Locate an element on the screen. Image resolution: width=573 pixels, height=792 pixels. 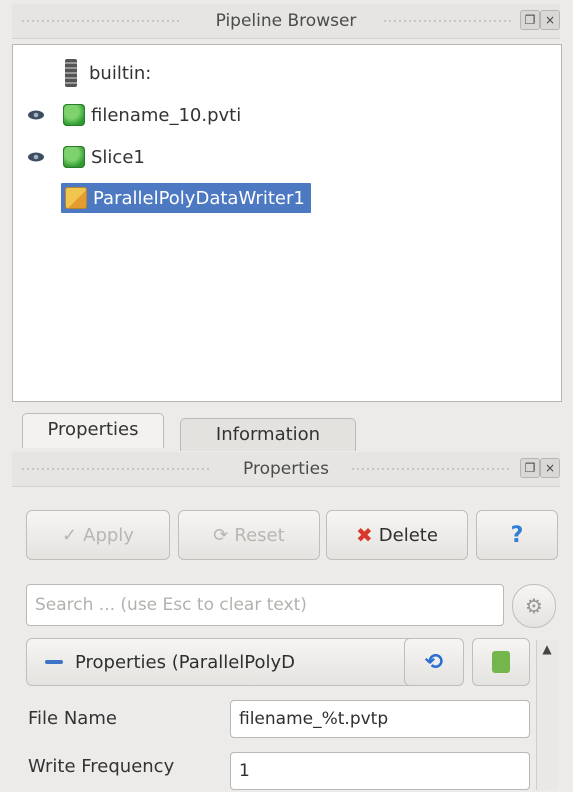
reset-label: Reset is located at coordinates (259, 535).